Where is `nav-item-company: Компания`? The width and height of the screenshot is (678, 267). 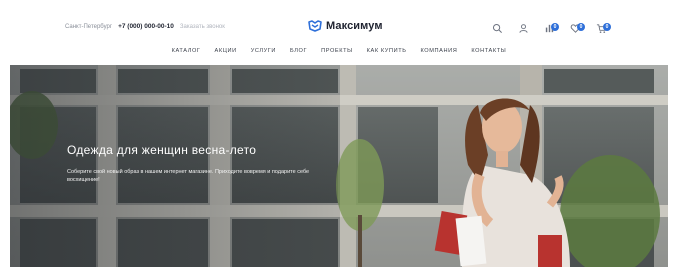
nav-item-company: Компания is located at coordinates (438, 51).